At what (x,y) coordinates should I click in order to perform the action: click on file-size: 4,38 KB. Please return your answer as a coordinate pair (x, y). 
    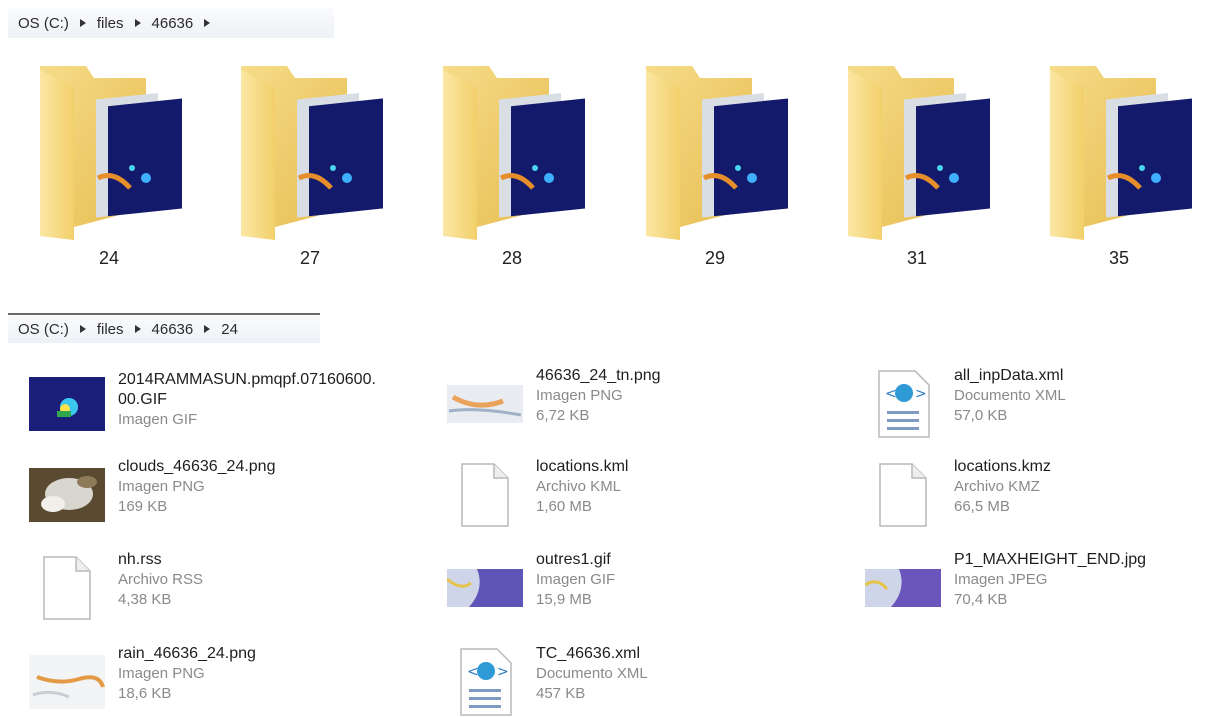
    Looking at the image, I should click on (145, 599).